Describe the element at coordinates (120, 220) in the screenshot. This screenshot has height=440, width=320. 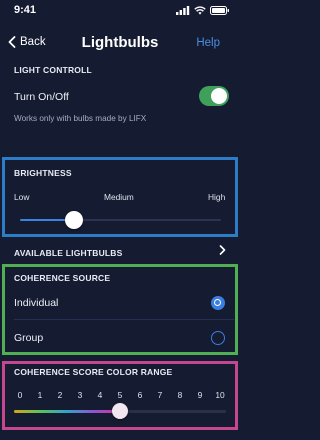
I see `brightness-slider-track` at that location.